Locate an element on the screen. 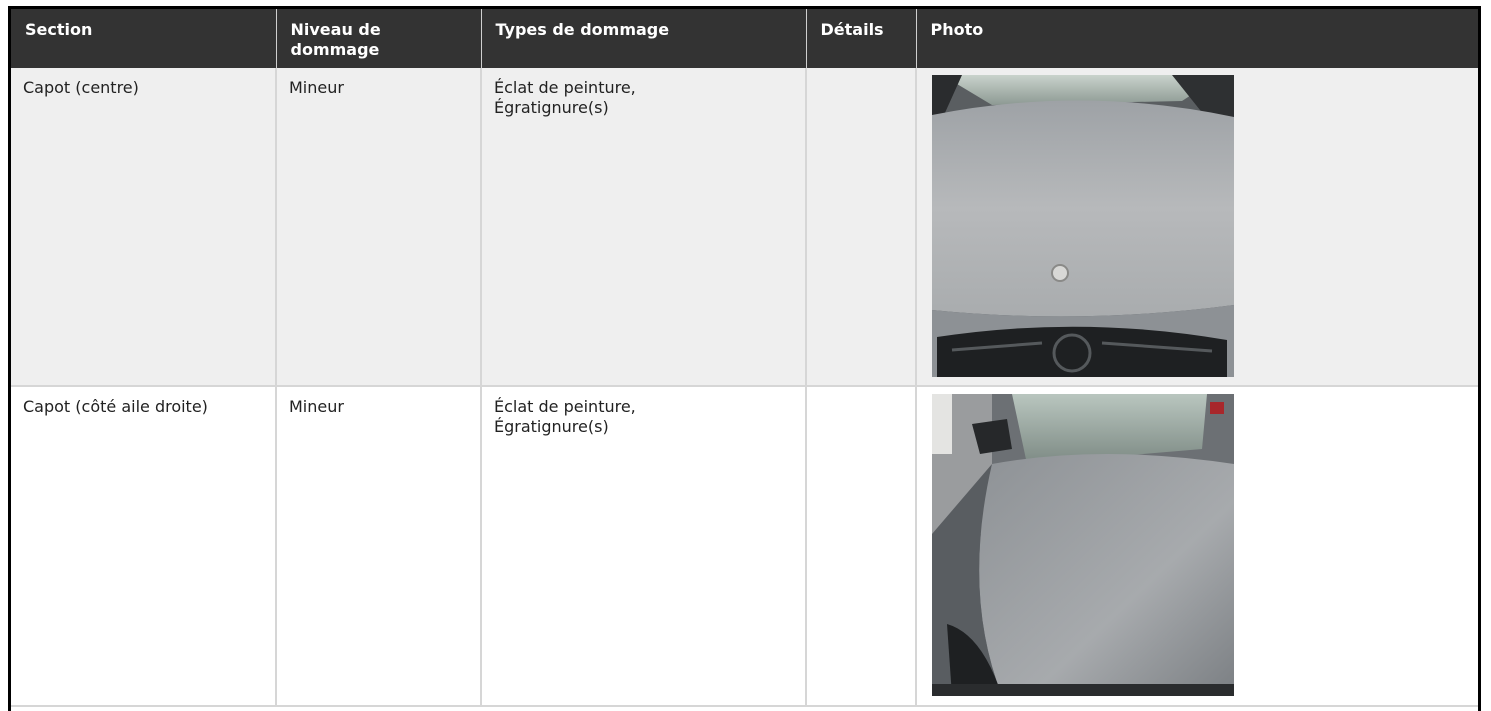 This screenshot has width=1491, height=711. cell-section: Capot (côté aile droite) is located at coordinates (144, 546).